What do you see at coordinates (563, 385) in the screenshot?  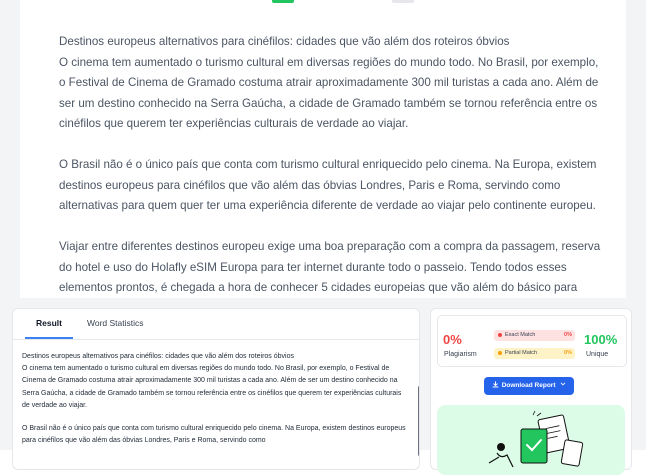 I see `chevron-down-icon` at bounding box center [563, 385].